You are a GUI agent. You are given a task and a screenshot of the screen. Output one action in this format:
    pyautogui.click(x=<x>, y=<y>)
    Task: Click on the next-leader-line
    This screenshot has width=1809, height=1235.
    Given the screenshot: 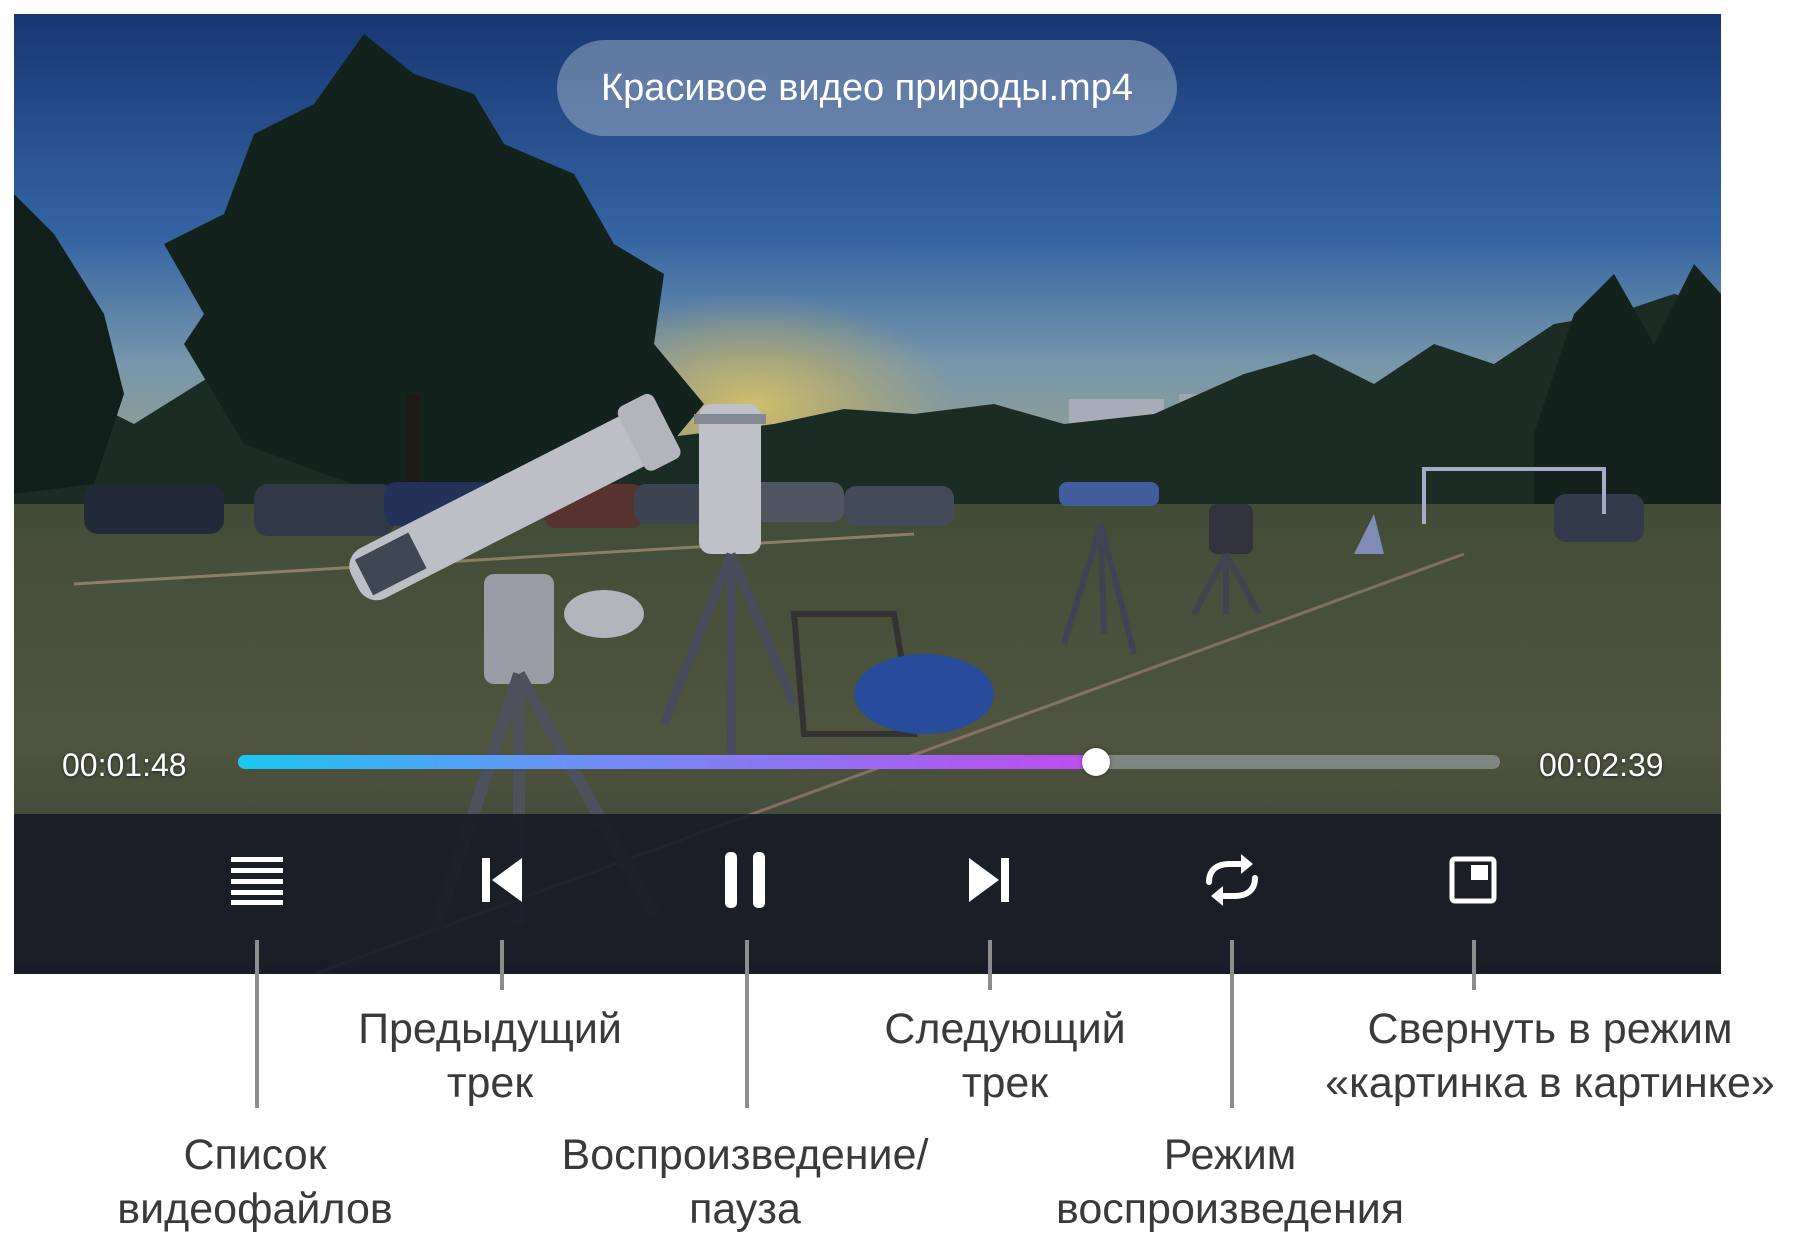 What is the action you would take?
    pyautogui.click(x=990, y=965)
    